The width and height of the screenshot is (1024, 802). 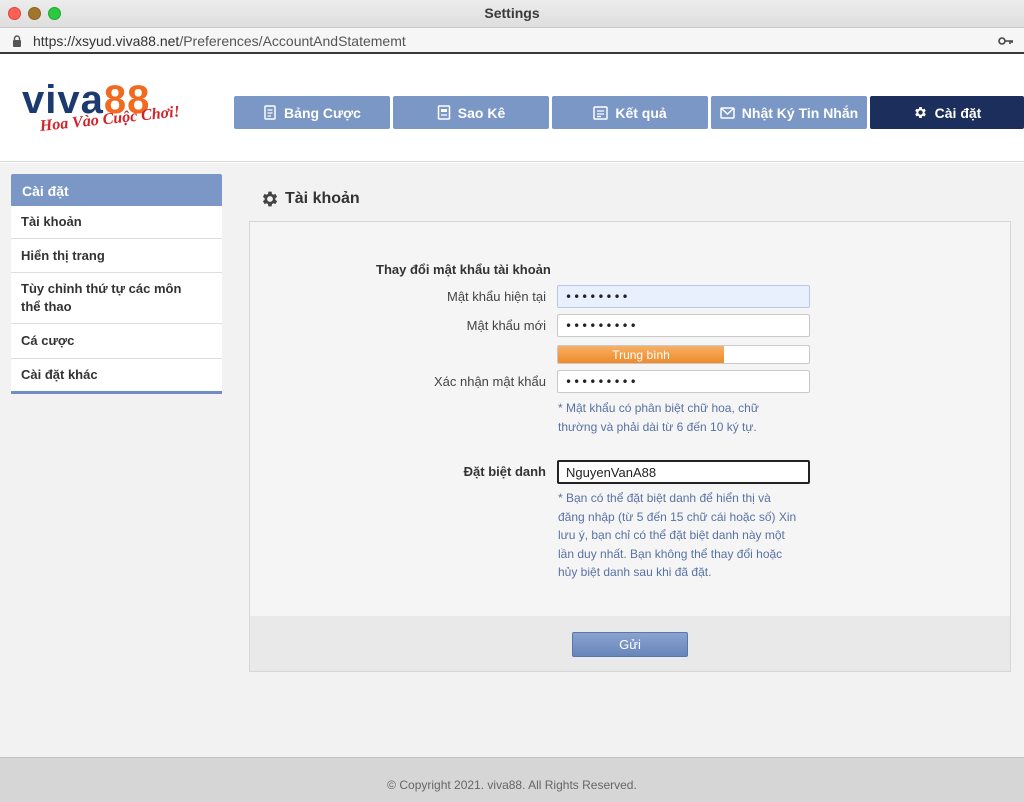 I want to click on page-title: Tài khoản, so click(x=322, y=198).